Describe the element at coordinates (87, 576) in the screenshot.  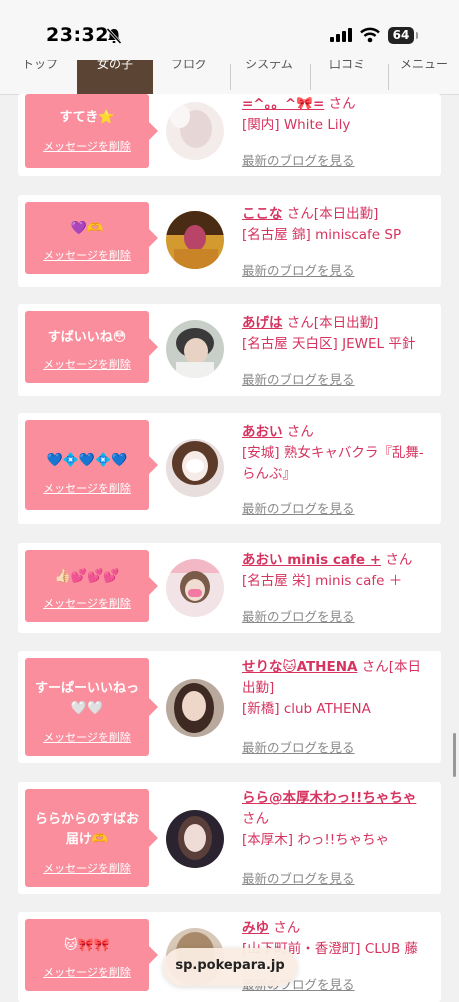
I see `message-text: 👍🏻💕💕💕` at that location.